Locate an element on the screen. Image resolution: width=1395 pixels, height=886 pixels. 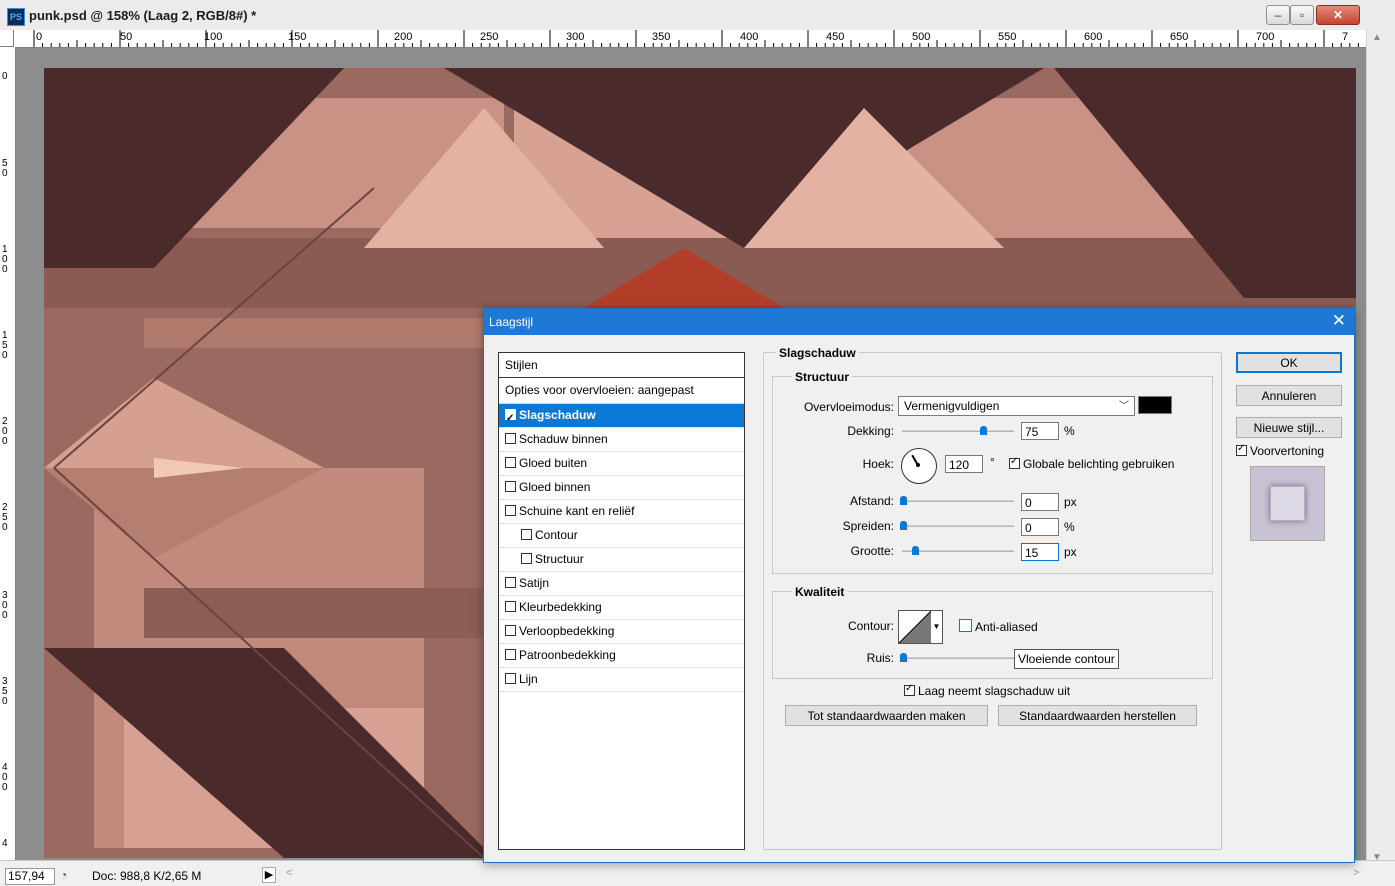
global-light-checkbox-wrapper: Globale belichting gebruiken is located at coordinates (1092, 463).